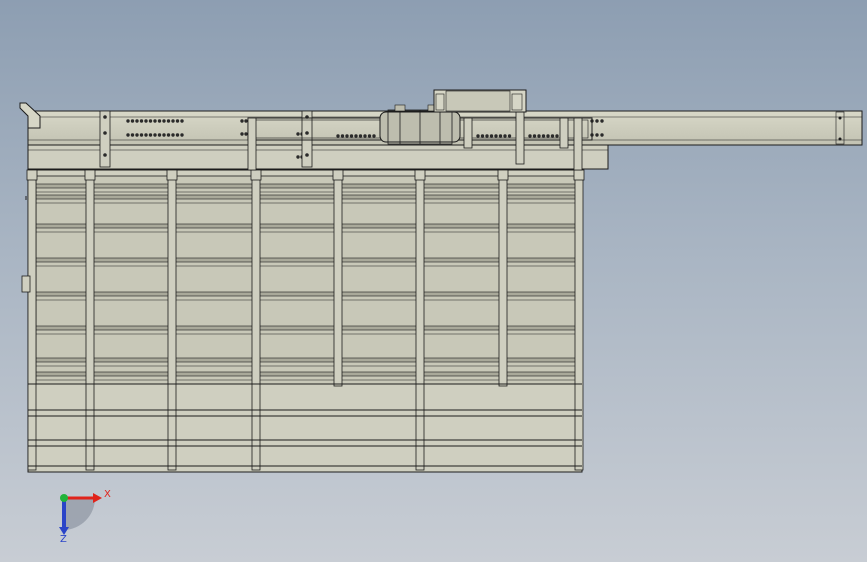  What do you see at coordinates (85, 517) in the screenshot?
I see `view-triad: X Z` at bounding box center [85, 517].